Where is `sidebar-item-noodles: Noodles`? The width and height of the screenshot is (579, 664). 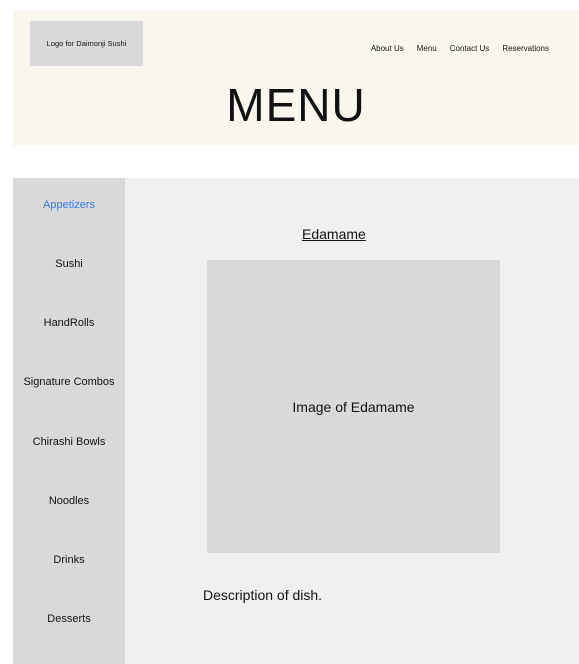 sidebar-item-noodles: Noodles is located at coordinates (69, 501).